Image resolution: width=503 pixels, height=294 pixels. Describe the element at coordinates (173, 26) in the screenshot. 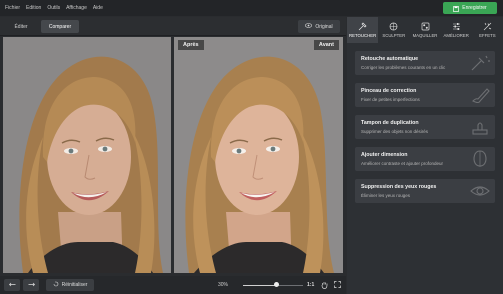

I see `view-toolbar: Éditer Comparer Original` at that location.